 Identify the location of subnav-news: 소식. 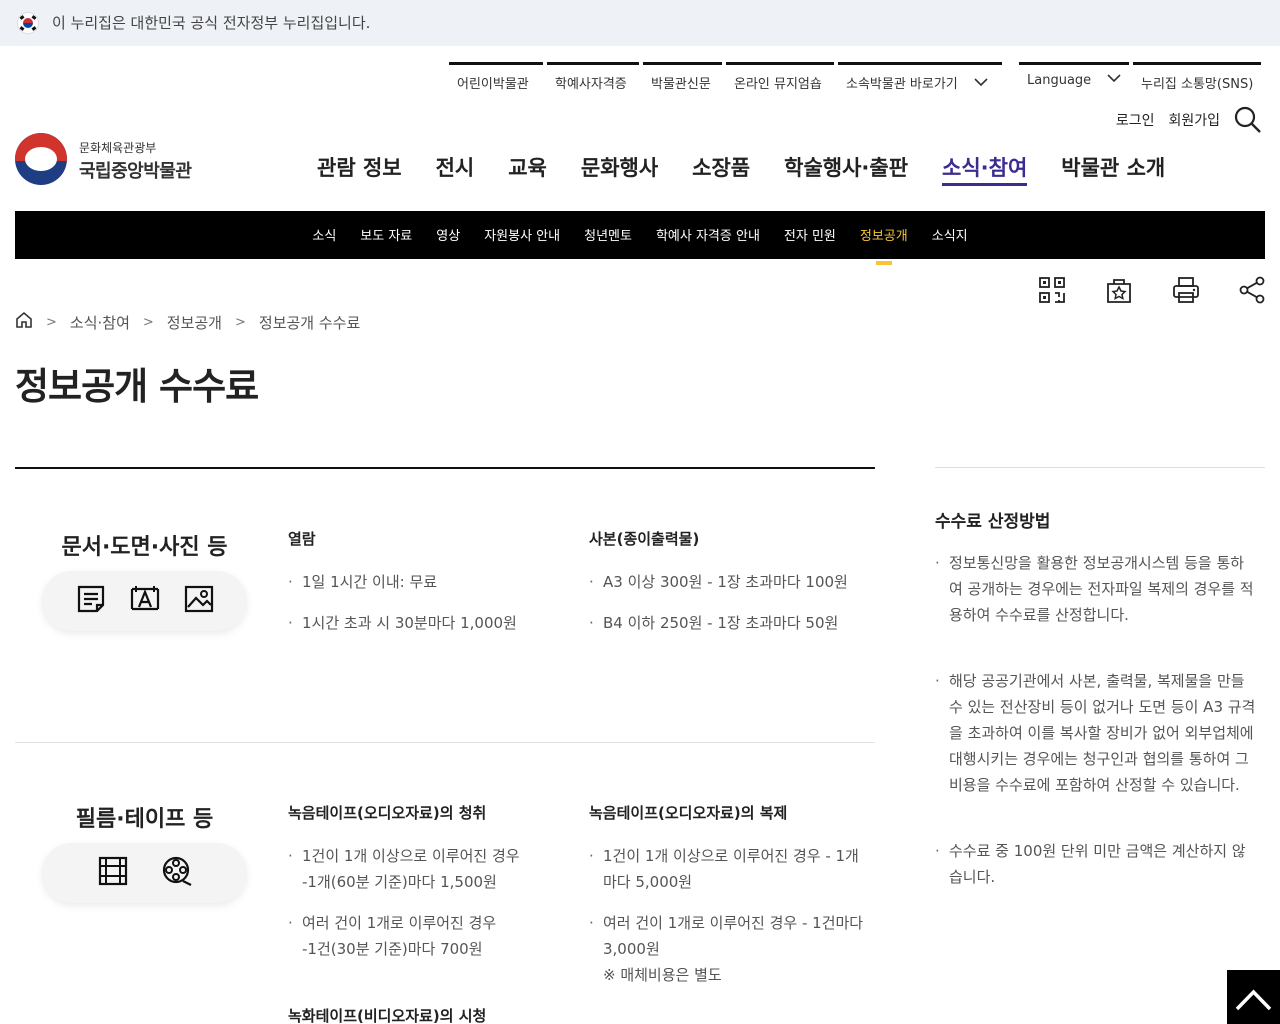
(324, 234).